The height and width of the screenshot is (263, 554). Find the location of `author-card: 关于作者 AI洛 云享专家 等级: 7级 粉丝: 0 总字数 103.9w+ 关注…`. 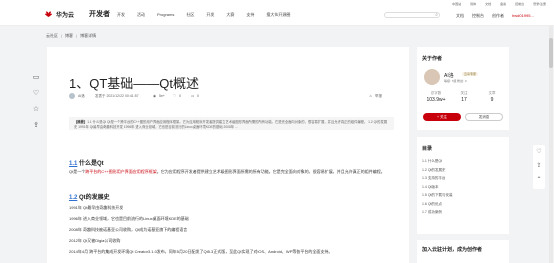

author-card: 关于作者 AI洛 云享专家 等级: 7级 粉丝: 0 总字数 103.9w+ 关注… is located at coordinates (463, 88).